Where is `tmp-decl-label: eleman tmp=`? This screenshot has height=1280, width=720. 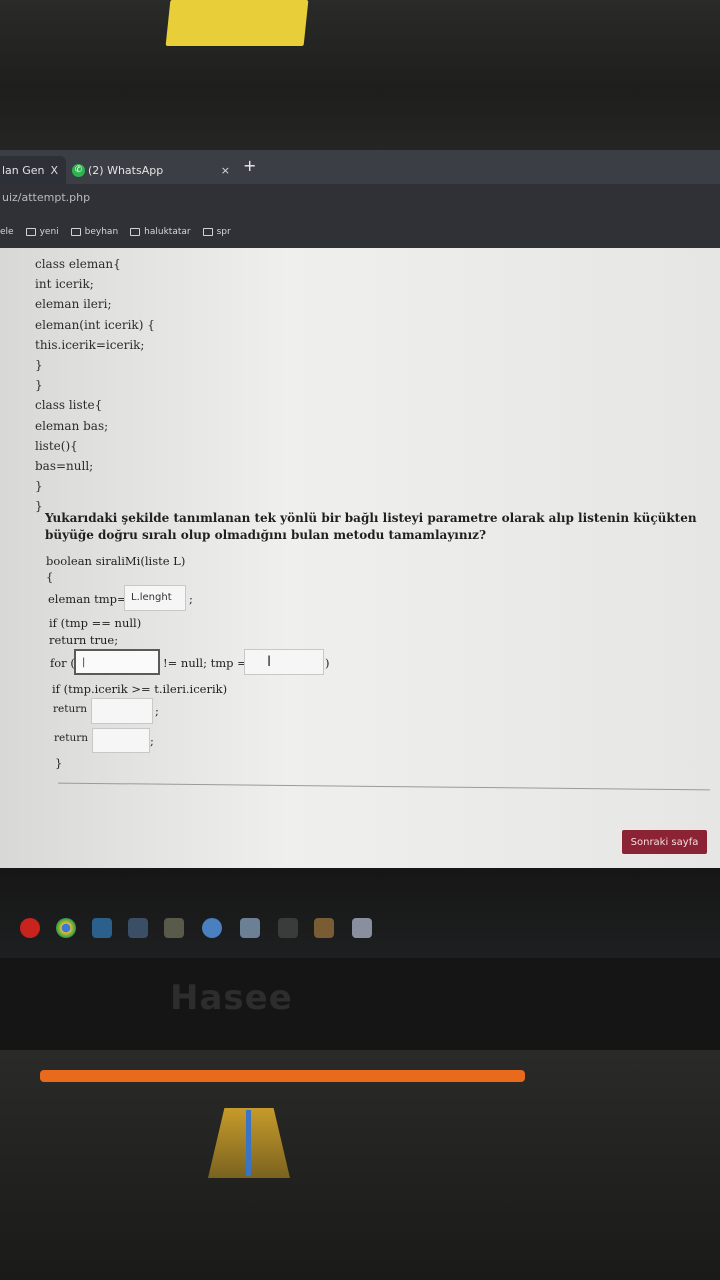 tmp-decl-label: eleman tmp= is located at coordinates (87, 599).